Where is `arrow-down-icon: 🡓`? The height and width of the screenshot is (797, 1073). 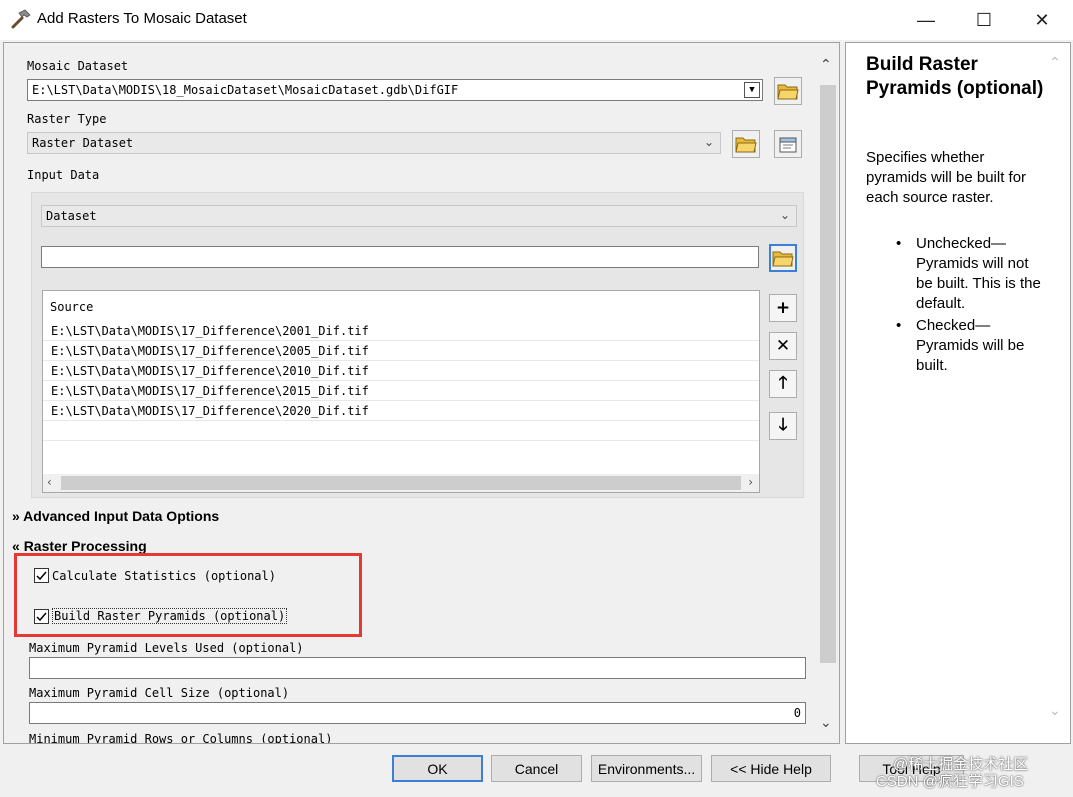 arrow-down-icon: 🡓 is located at coordinates (783, 424).